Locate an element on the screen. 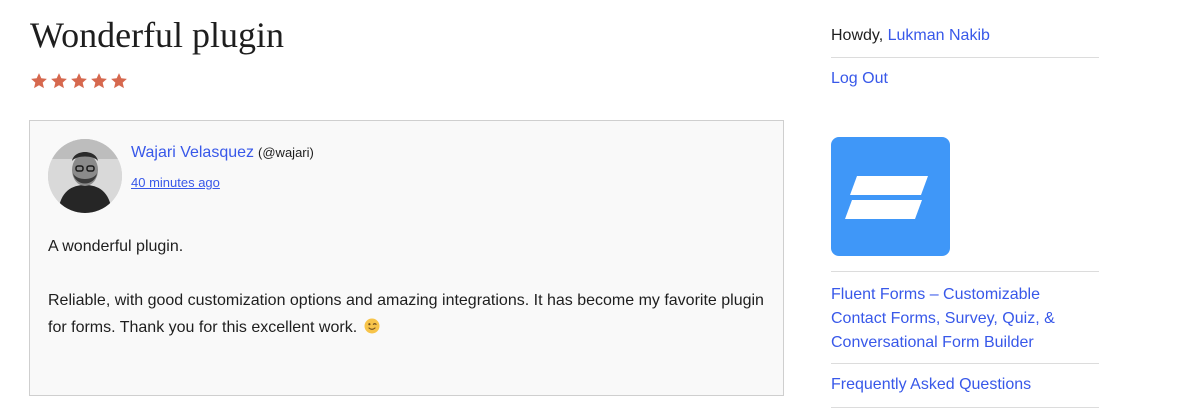  user-greeting: Howdy, Lukman Nakib is located at coordinates (910, 35).